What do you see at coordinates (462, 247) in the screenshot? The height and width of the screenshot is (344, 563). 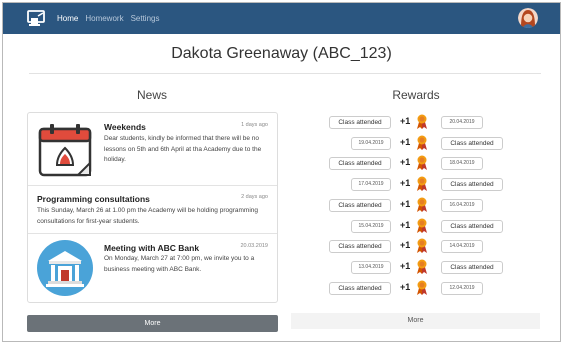 I see `reward-date: 14.04.2019` at bounding box center [462, 247].